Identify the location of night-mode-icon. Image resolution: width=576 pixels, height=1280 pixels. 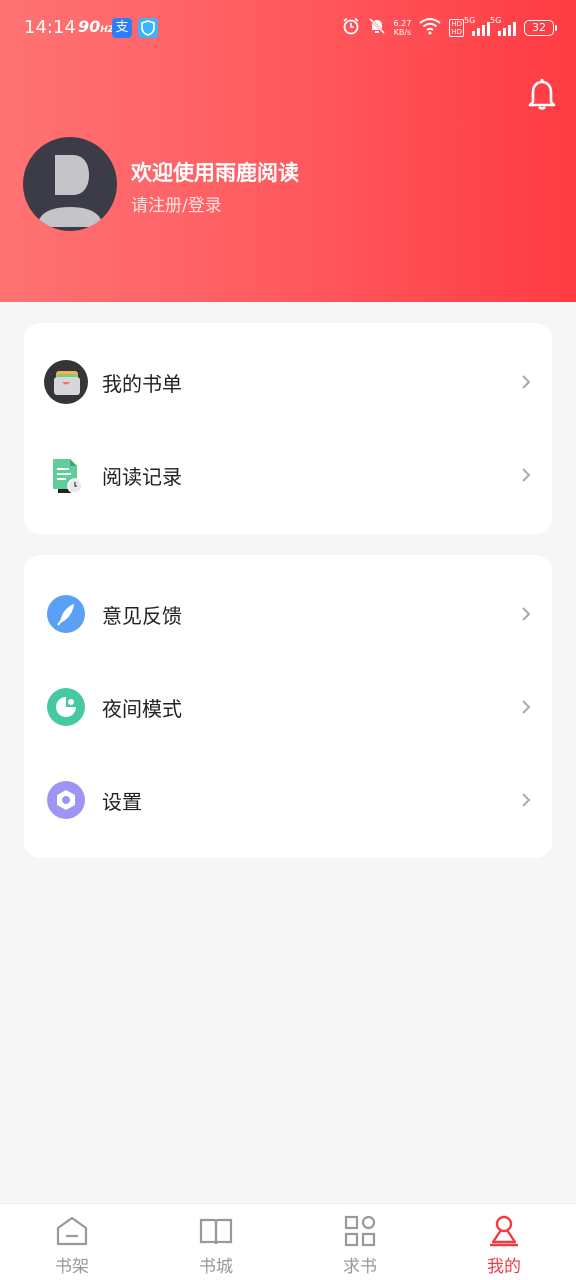
(66, 707).